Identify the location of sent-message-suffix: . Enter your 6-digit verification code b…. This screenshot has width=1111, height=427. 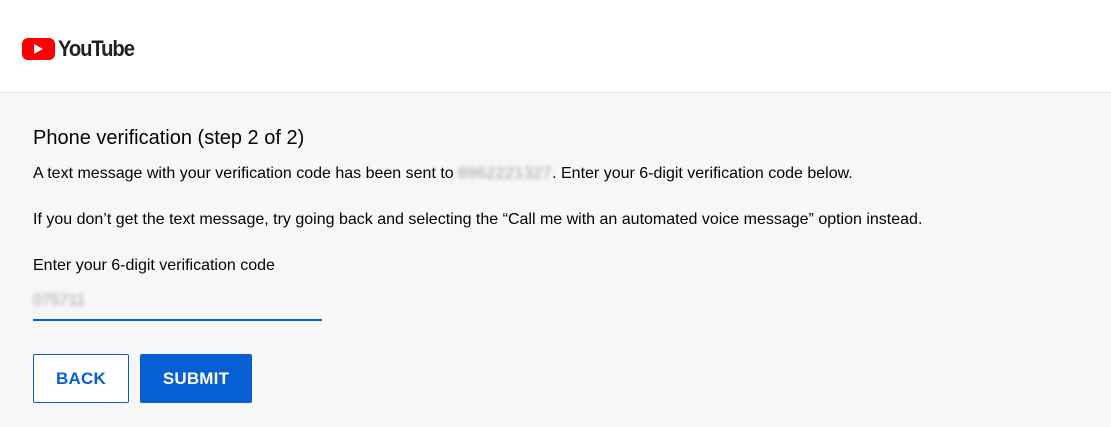
(702, 173).